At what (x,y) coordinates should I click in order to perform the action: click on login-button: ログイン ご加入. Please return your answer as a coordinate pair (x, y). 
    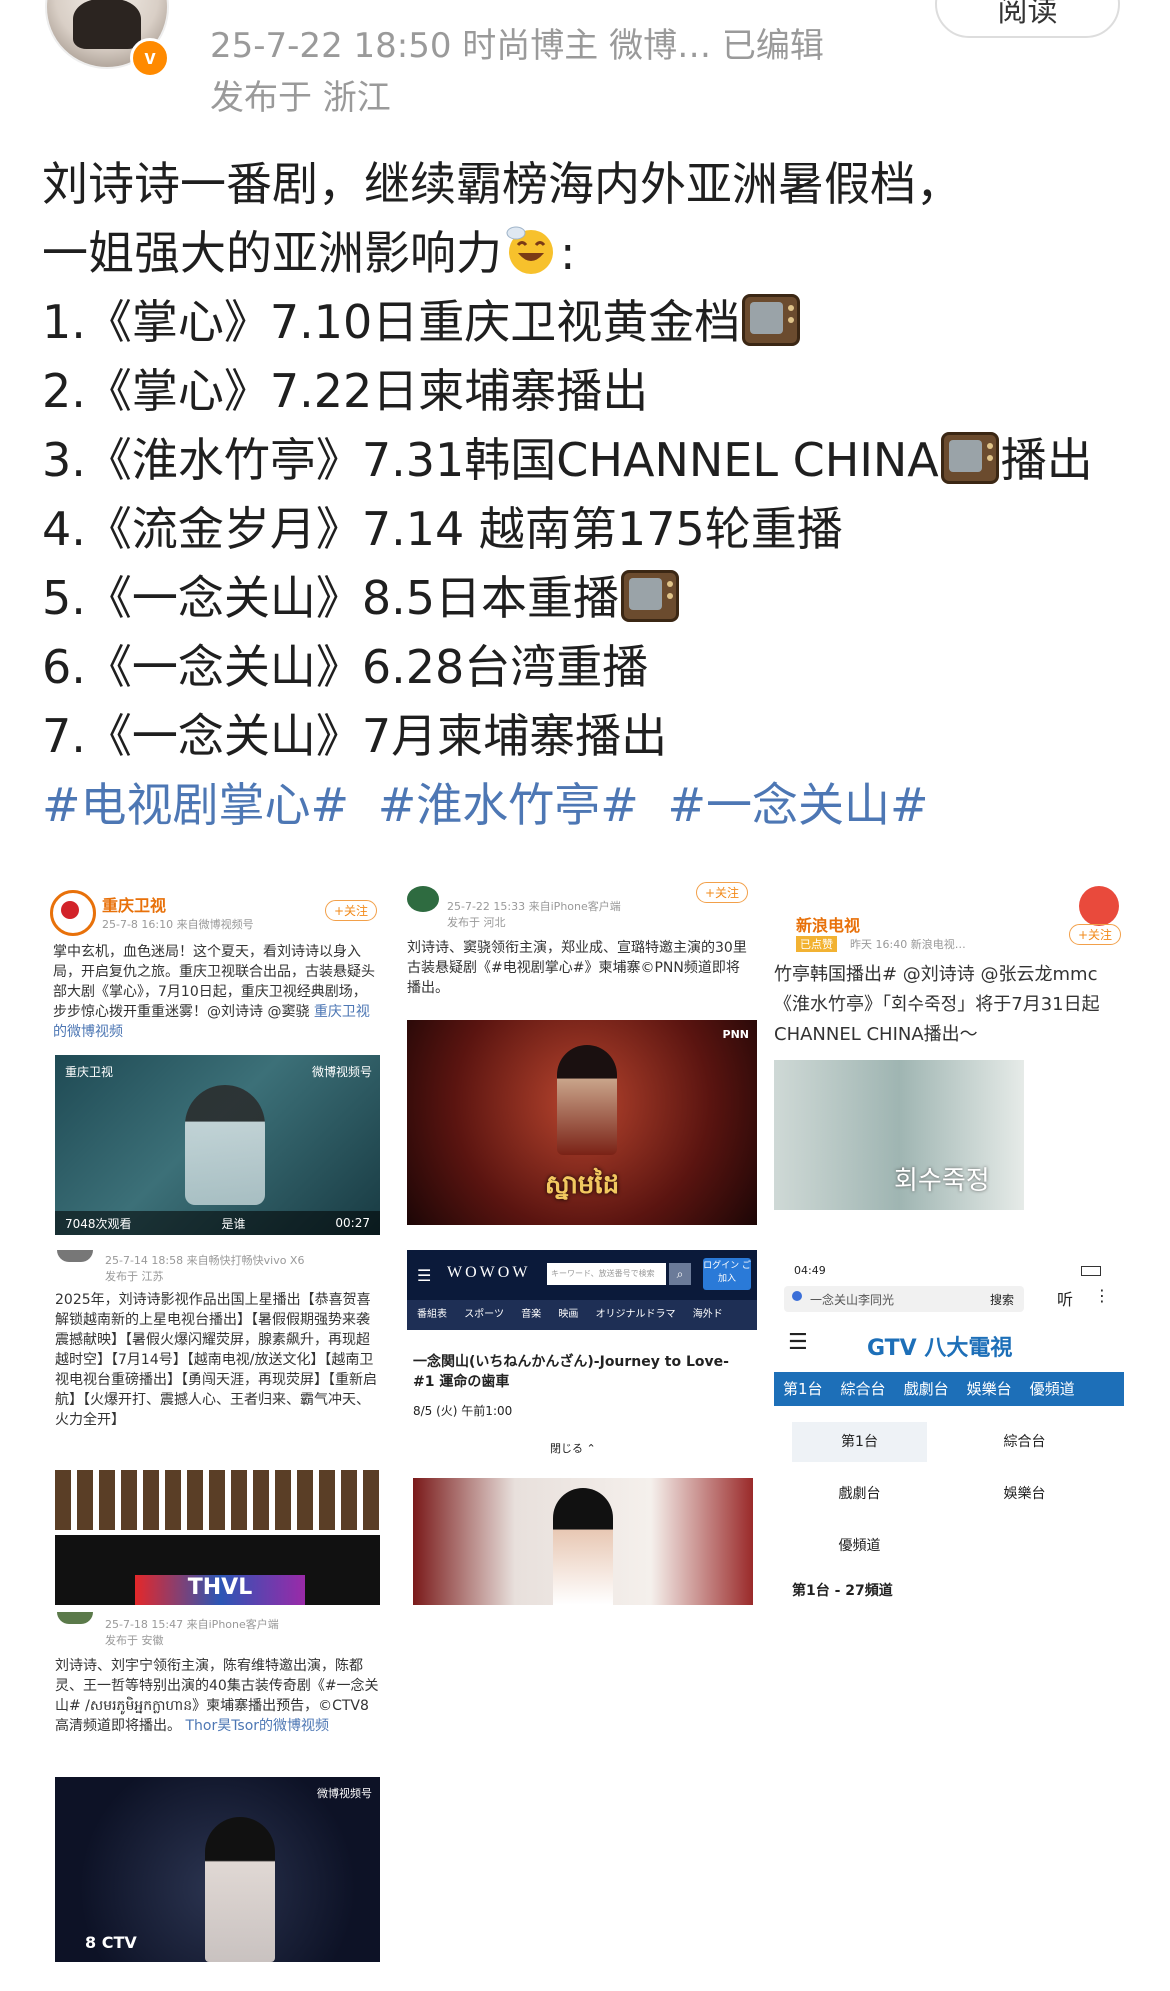
    Looking at the image, I should click on (727, 1274).